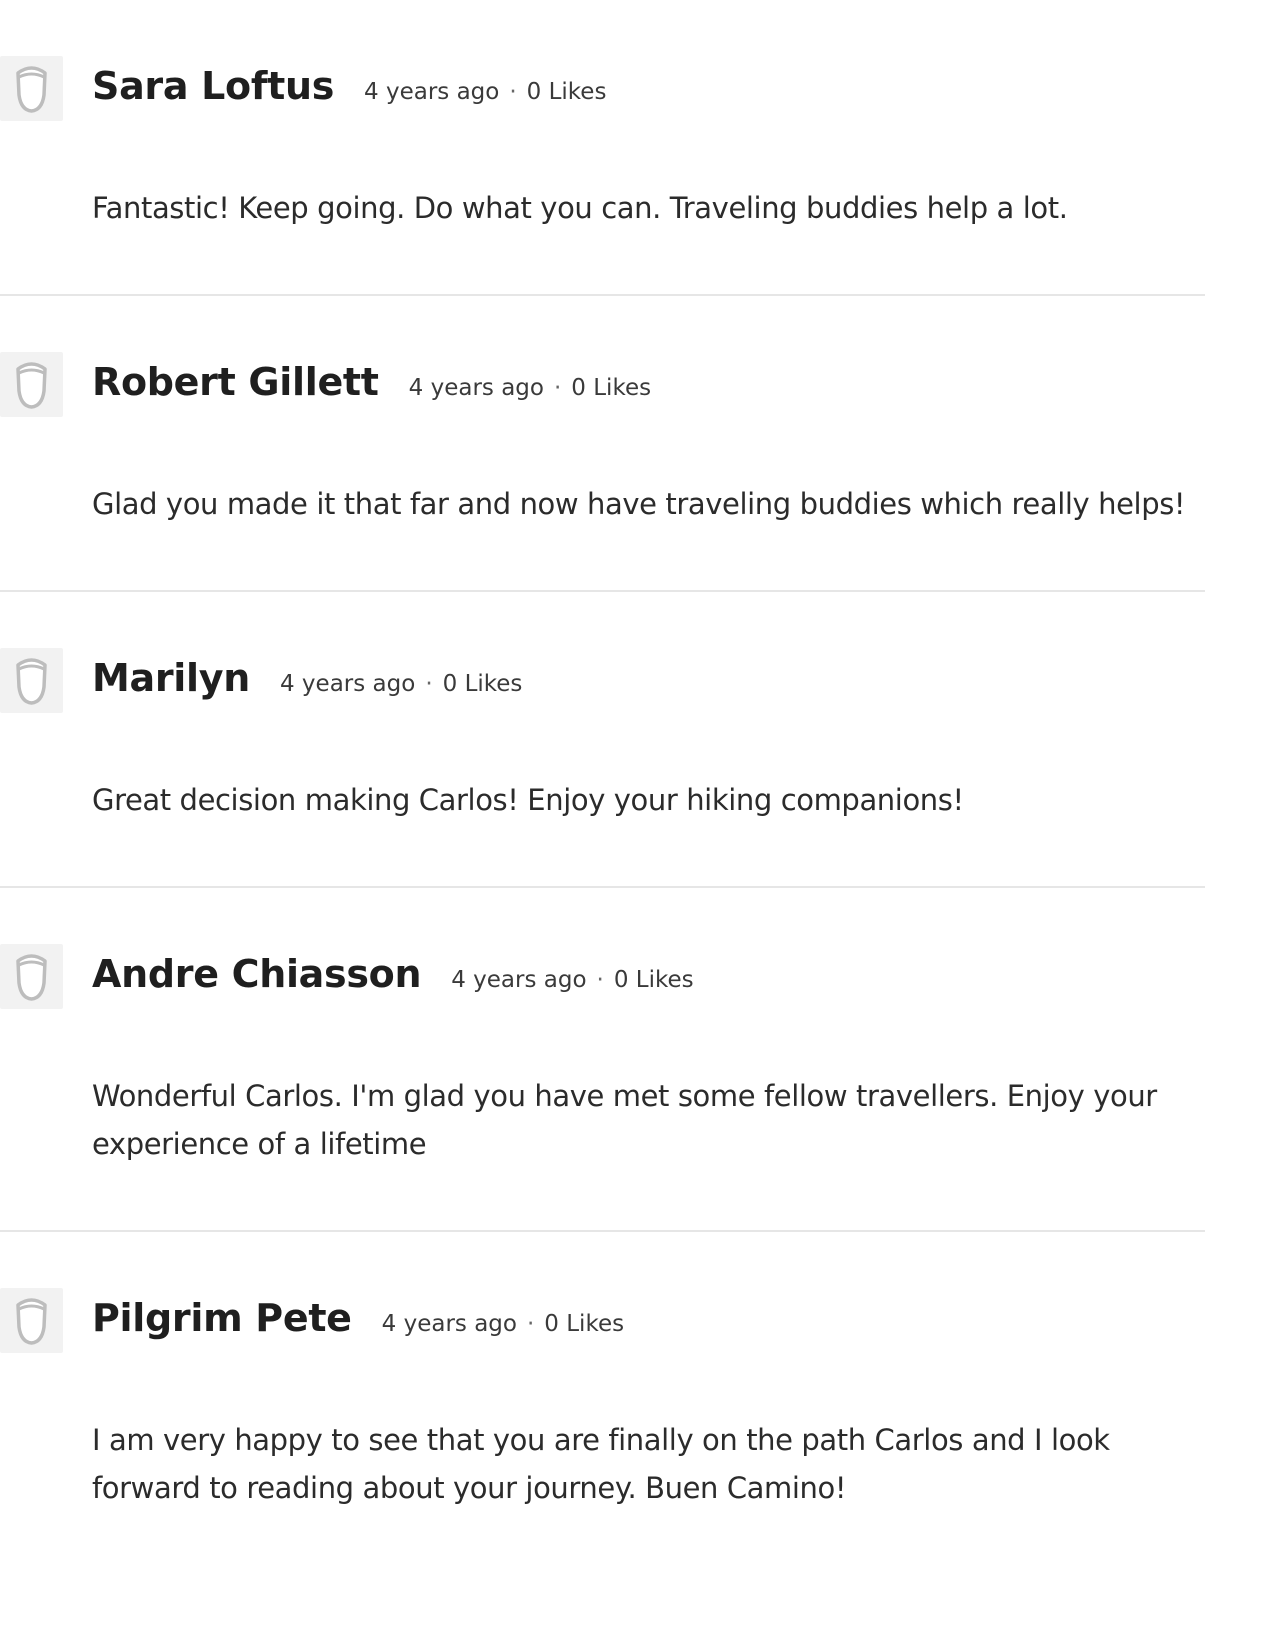 Image resolution: width=1264 pixels, height=1642 pixels. What do you see at coordinates (171, 678) in the screenshot?
I see `comment-author: Marilyn` at bounding box center [171, 678].